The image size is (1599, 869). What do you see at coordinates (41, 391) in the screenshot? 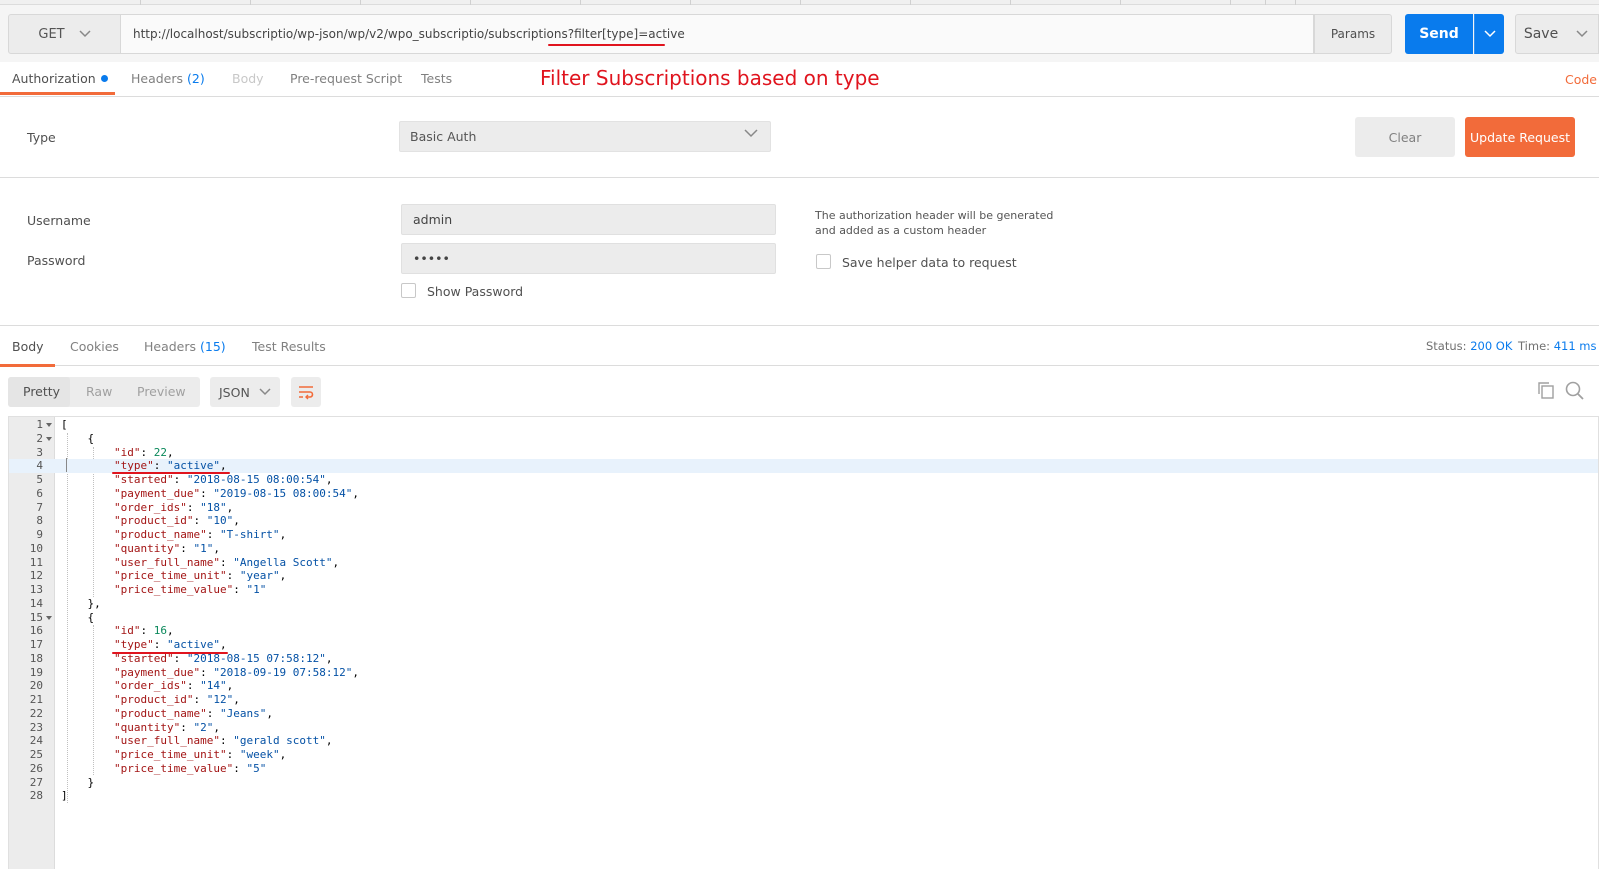
I see `pretty-button: Pretty` at bounding box center [41, 391].